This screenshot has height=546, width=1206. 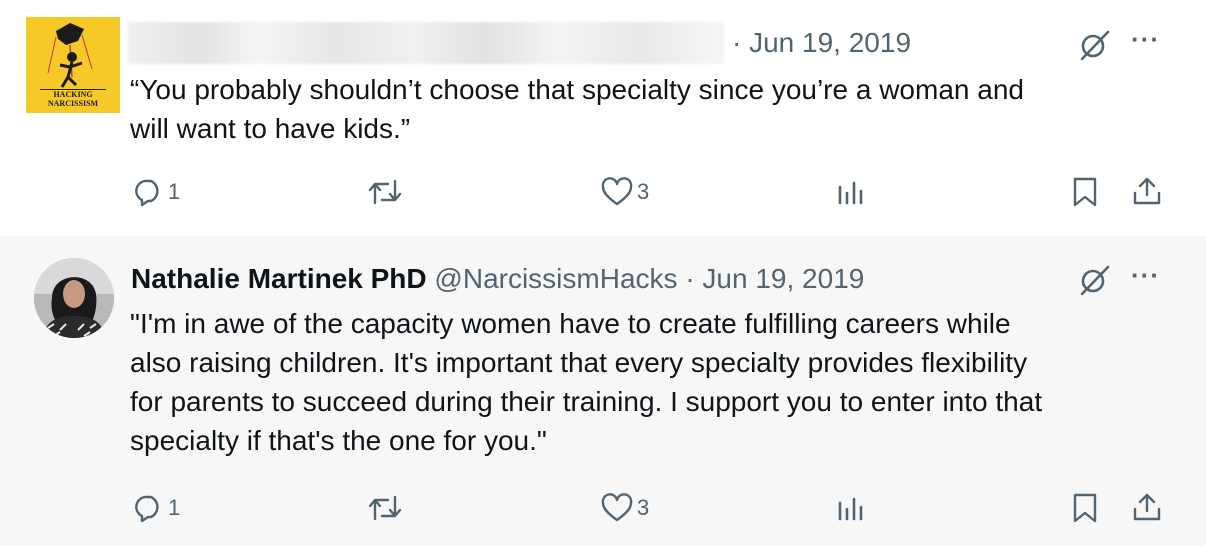 I want to click on avatar, so click(x=74, y=298).